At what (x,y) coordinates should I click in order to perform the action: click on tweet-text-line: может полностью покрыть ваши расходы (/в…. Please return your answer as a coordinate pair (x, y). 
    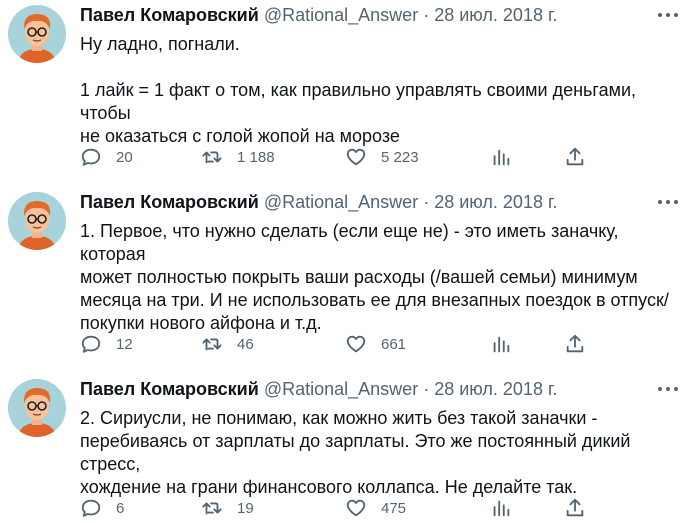
    Looking at the image, I should click on (359, 277).